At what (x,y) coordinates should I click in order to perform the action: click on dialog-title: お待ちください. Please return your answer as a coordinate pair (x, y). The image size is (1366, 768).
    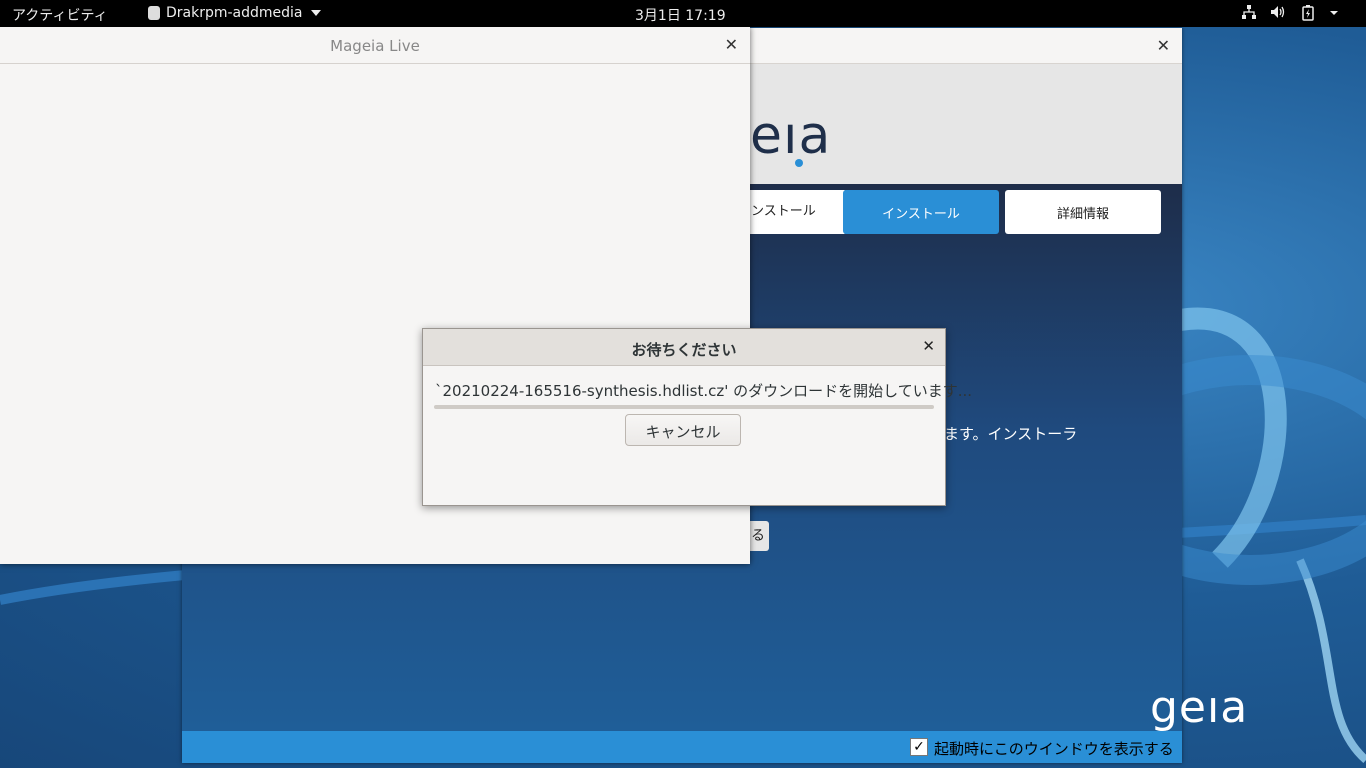
    Looking at the image, I should click on (684, 350).